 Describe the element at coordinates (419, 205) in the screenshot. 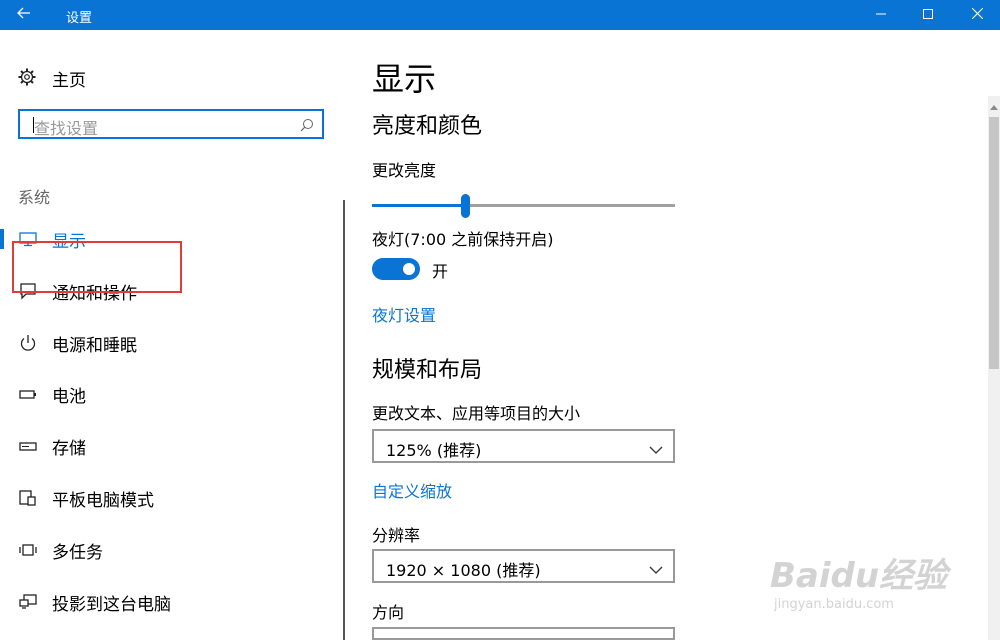

I see `slider-fill` at that location.